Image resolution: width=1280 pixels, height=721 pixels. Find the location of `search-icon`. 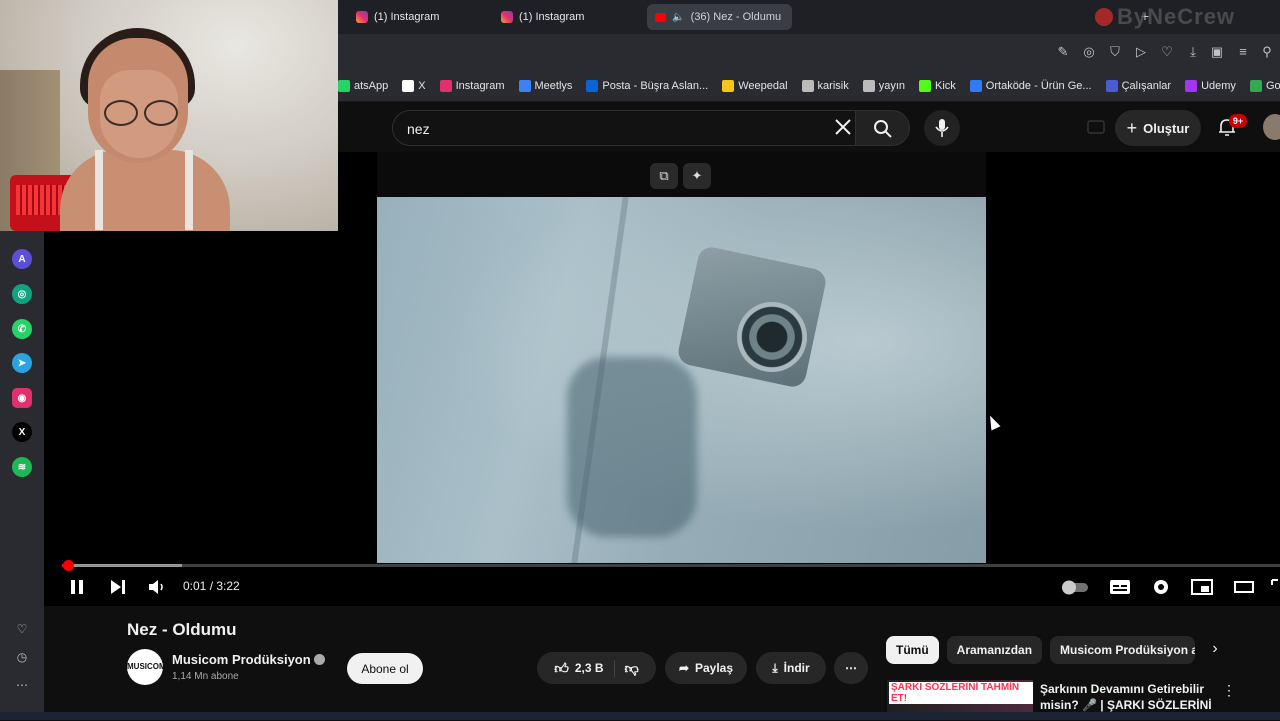

search-icon is located at coordinates (883, 129).